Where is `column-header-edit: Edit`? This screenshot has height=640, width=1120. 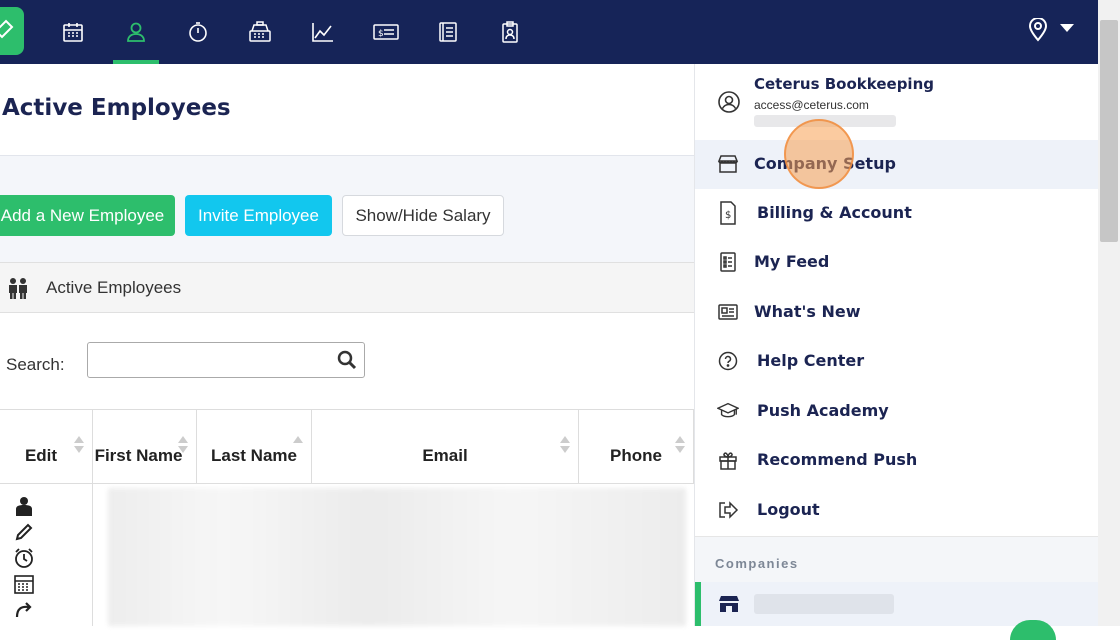
column-header-edit: Edit is located at coordinates (46, 446).